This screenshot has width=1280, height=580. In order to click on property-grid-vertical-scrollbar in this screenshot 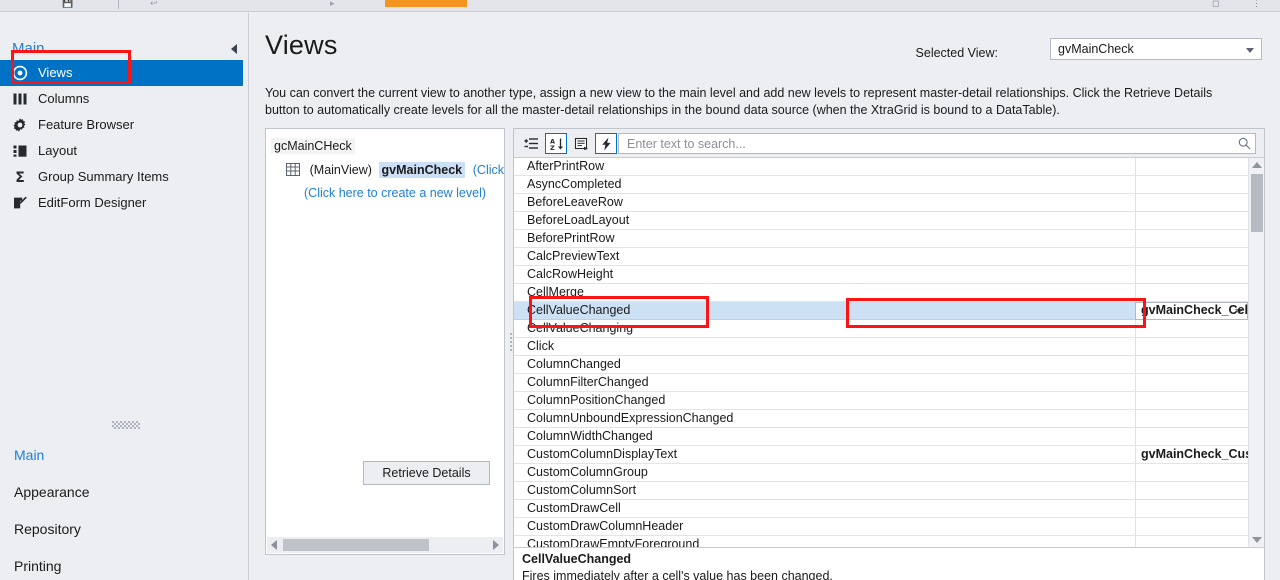, I will do `click(1256, 352)`.